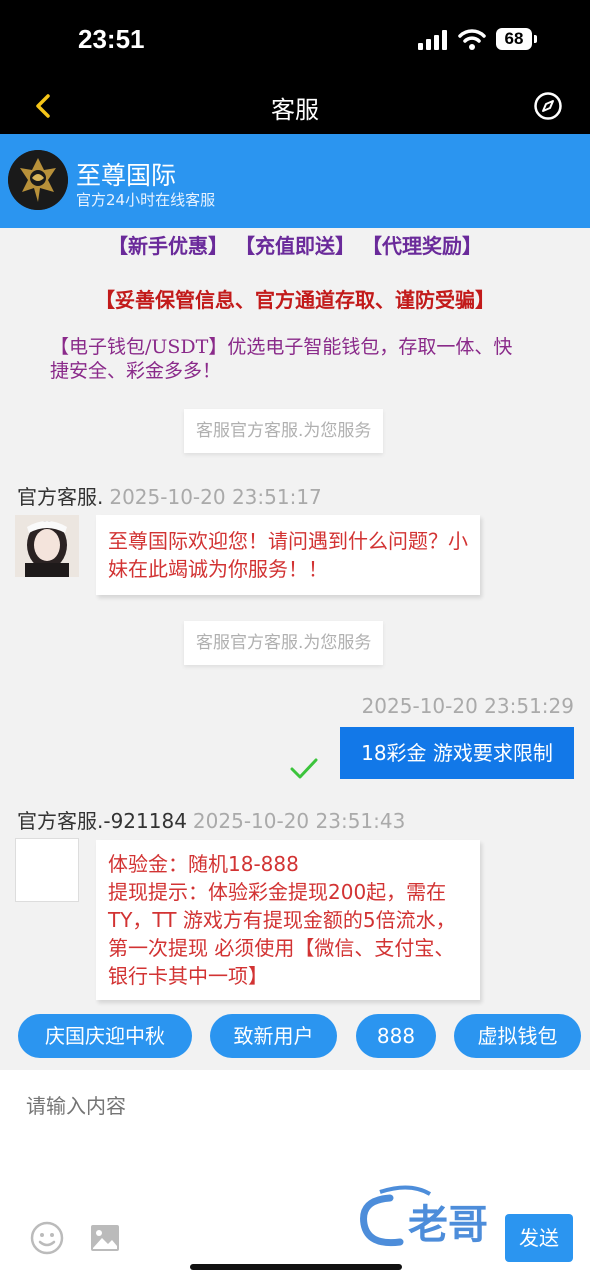 This screenshot has width=590, height=1280. I want to click on emoji-icon, so click(47, 1238).